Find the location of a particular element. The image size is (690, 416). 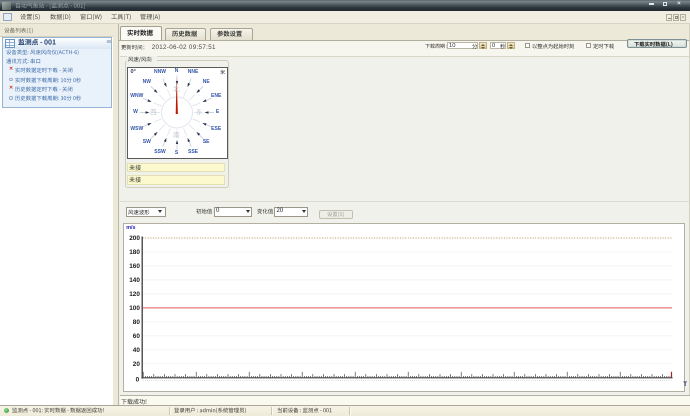

svg-text: 200 is located at coordinates (134, 238).